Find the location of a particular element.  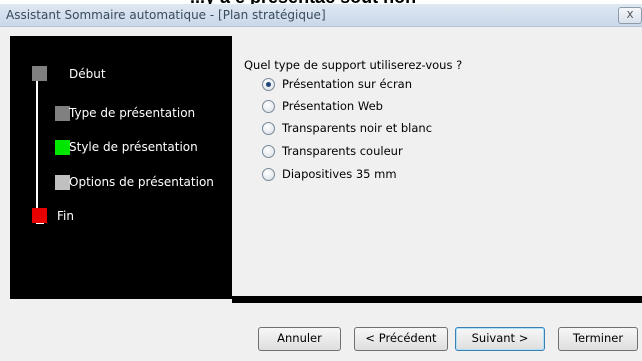

step-label-style: Style de présentation is located at coordinates (133, 147).